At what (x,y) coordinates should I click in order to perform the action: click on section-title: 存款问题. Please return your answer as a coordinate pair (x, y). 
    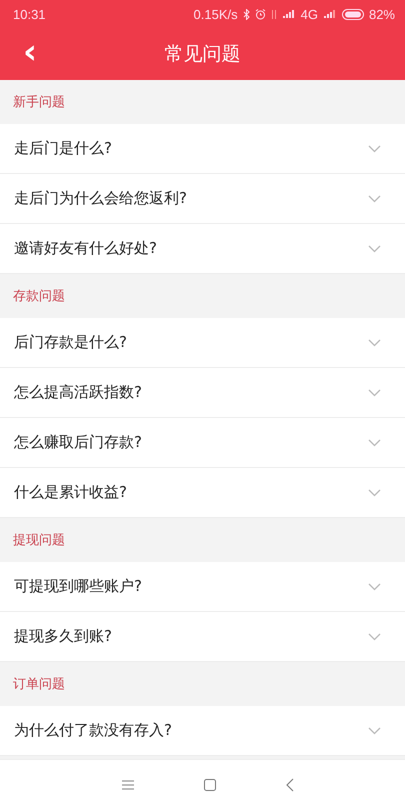
    Looking at the image, I should click on (39, 296).